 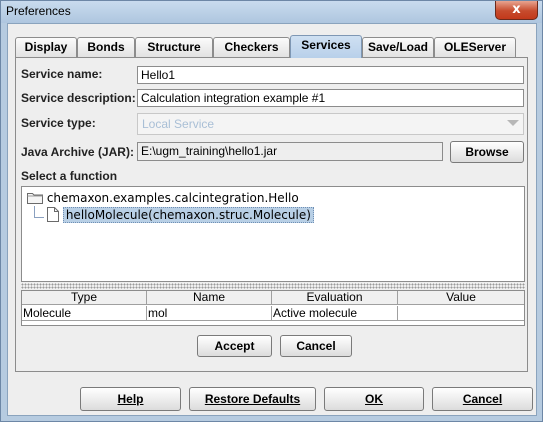 I want to click on tab-label: Services, so click(x=326, y=45).